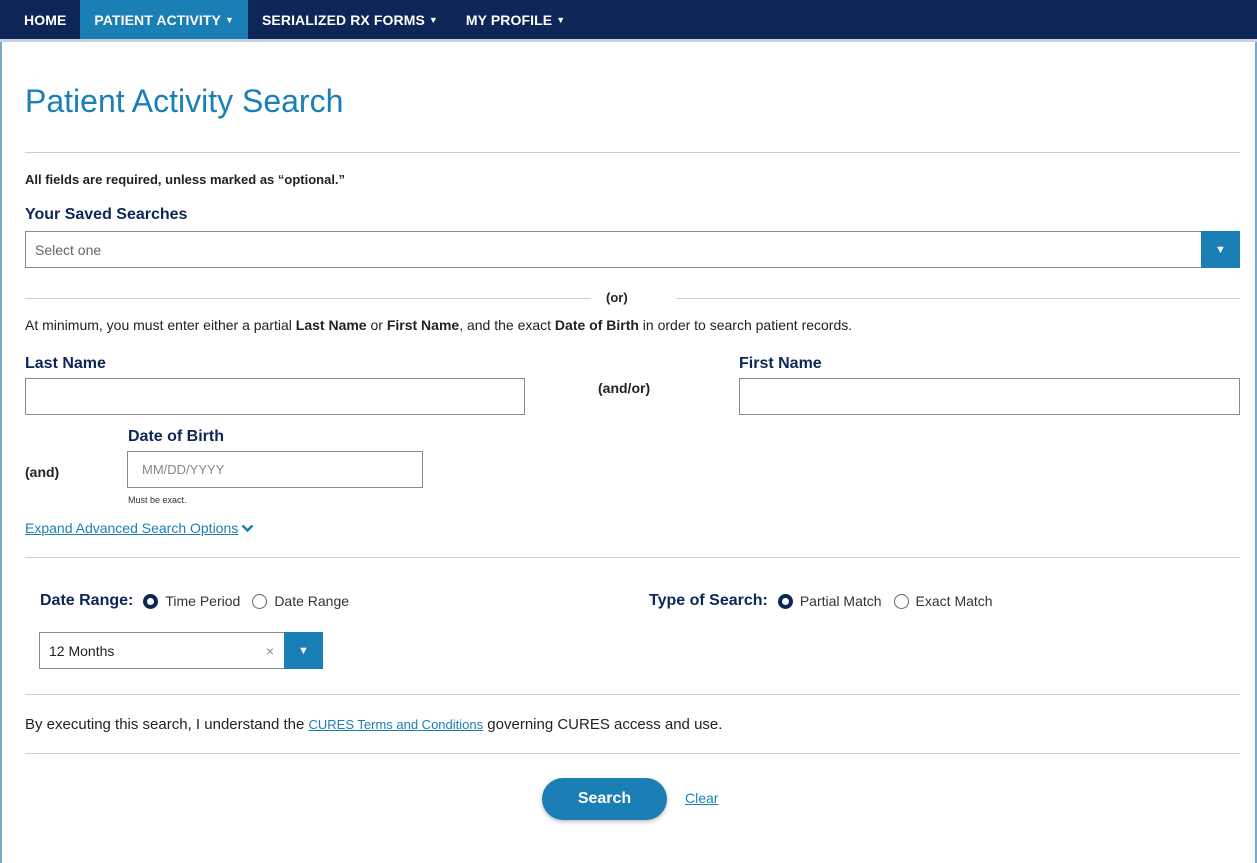 The height and width of the screenshot is (863, 1257). I want to click on radio-time-period-label: Time Period, so click(203, 601).